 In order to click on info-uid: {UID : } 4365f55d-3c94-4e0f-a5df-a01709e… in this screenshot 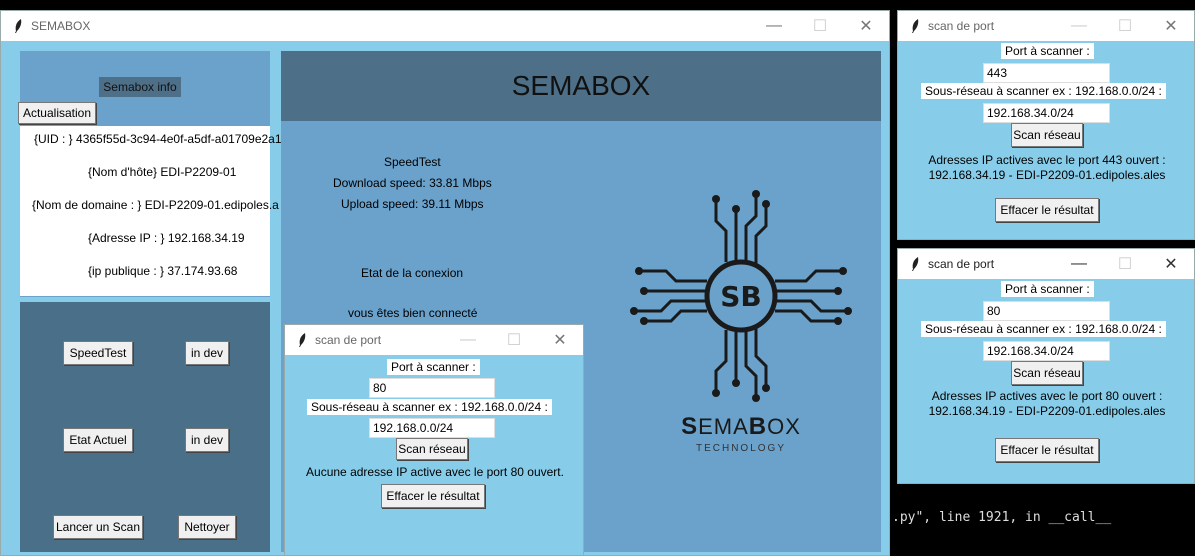, I will do `click(158, 139)`.